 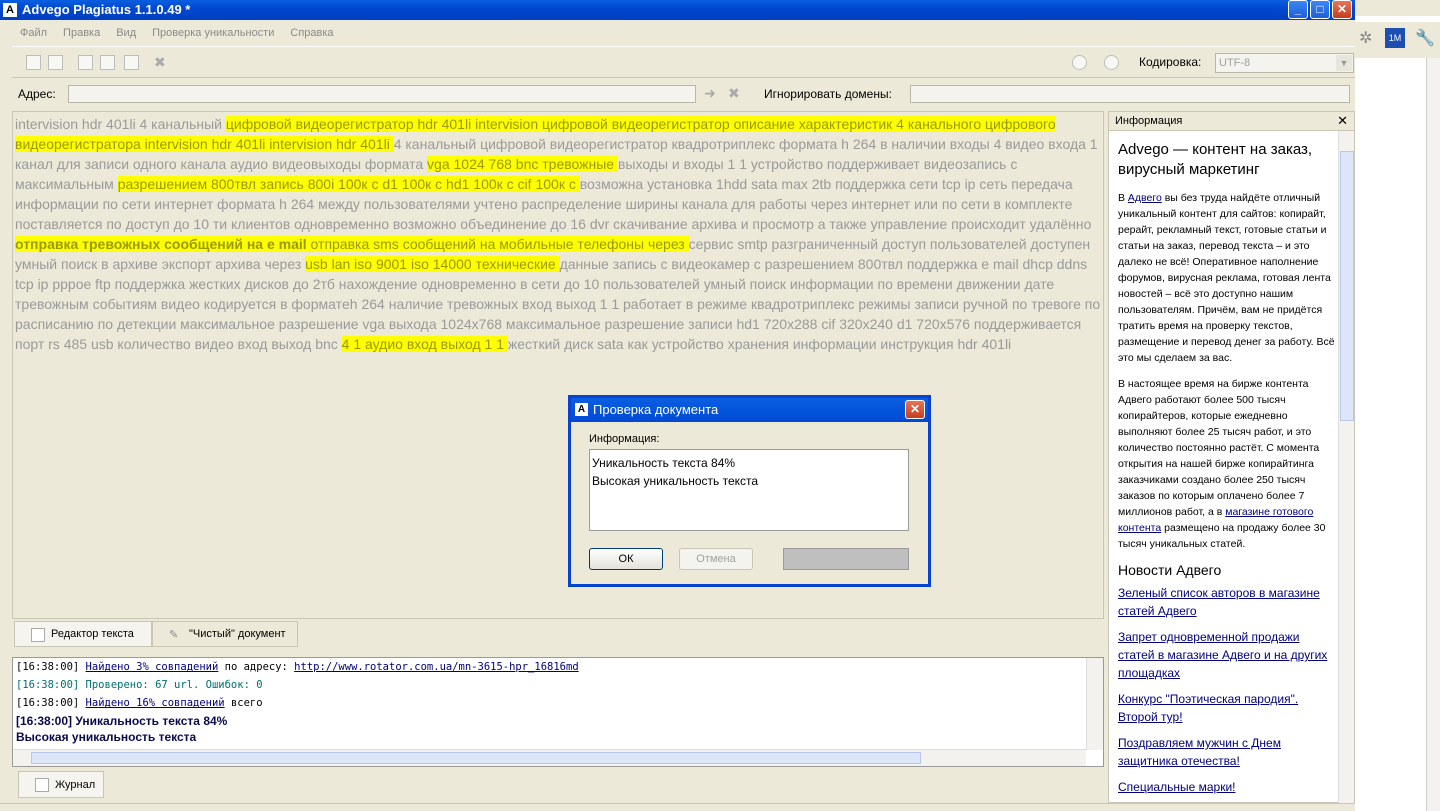 What do you see at coordinates (1094, 704) in the screenshot?
I see `log-vertical-scrollbar` at bounding box center [1094, 704].